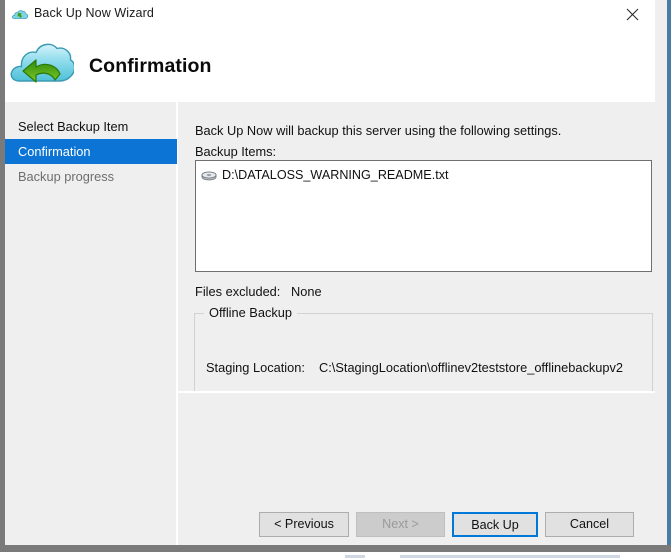  What do you see at coordinates (238, 291) in the screenshot?
I see `files-excluded-label: Files excluded:` at bounding box center [238, 291].